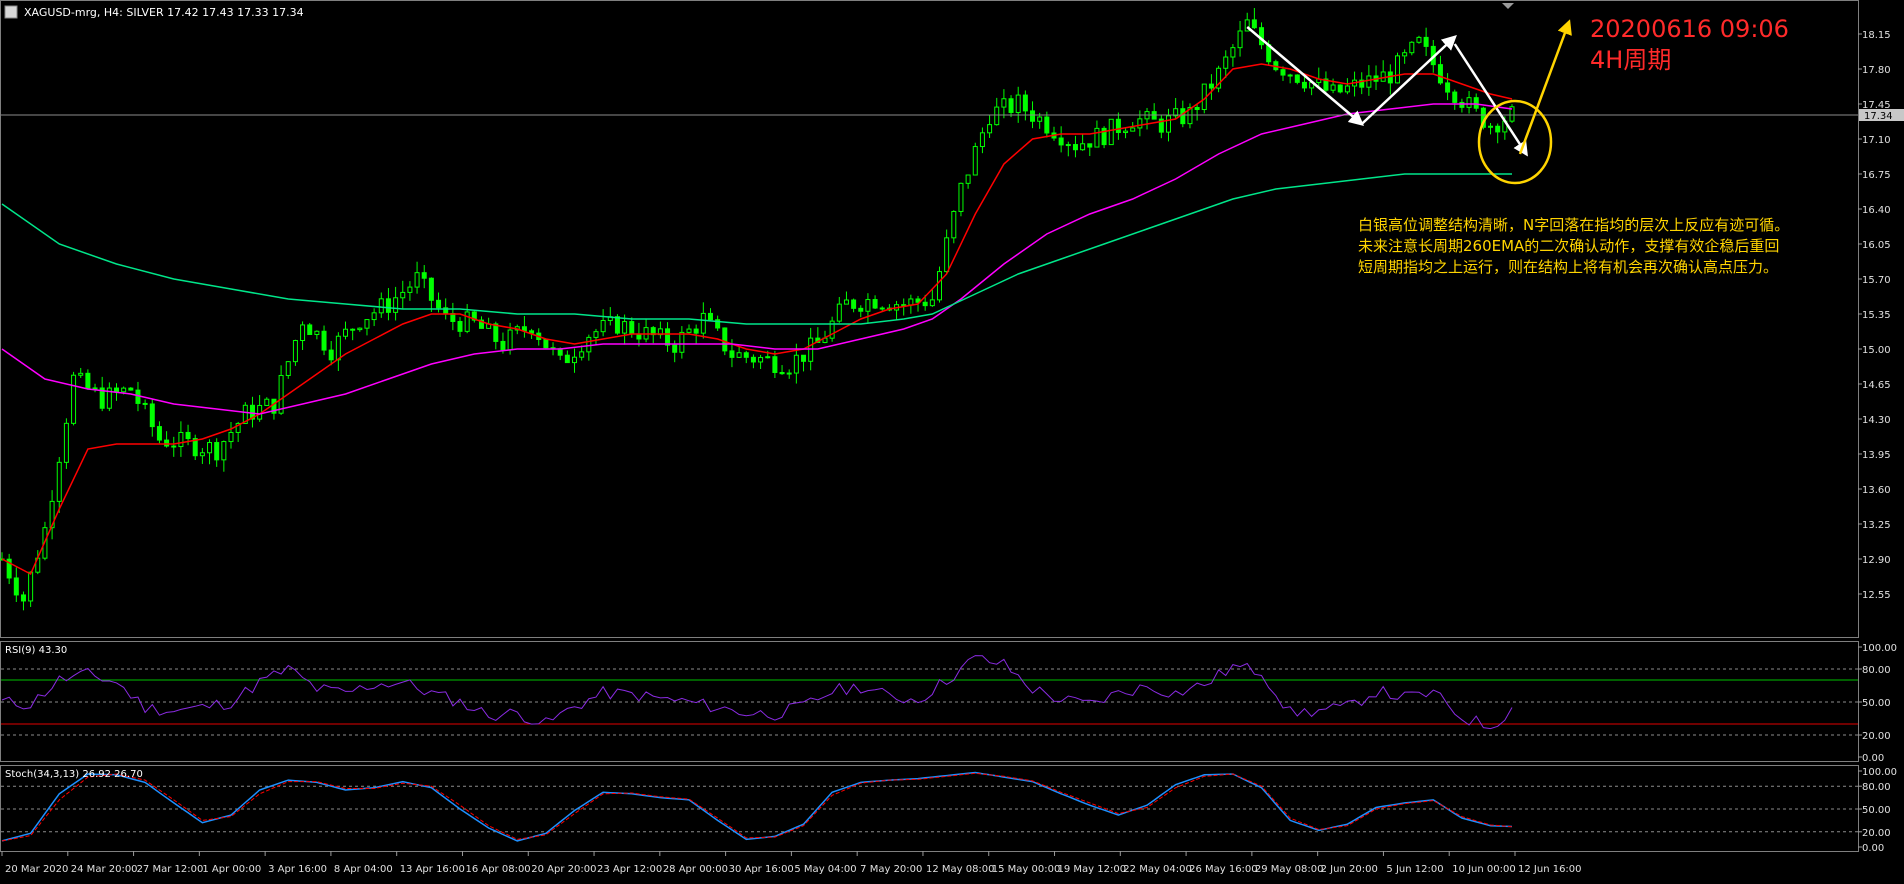 The width and height of the screenshot is (1904, 884). What do you see at coordinates (297, 869) in the screenshot?
I see `time-tick-label: 3 Apr 16:00` at bounding box center [297, 869].